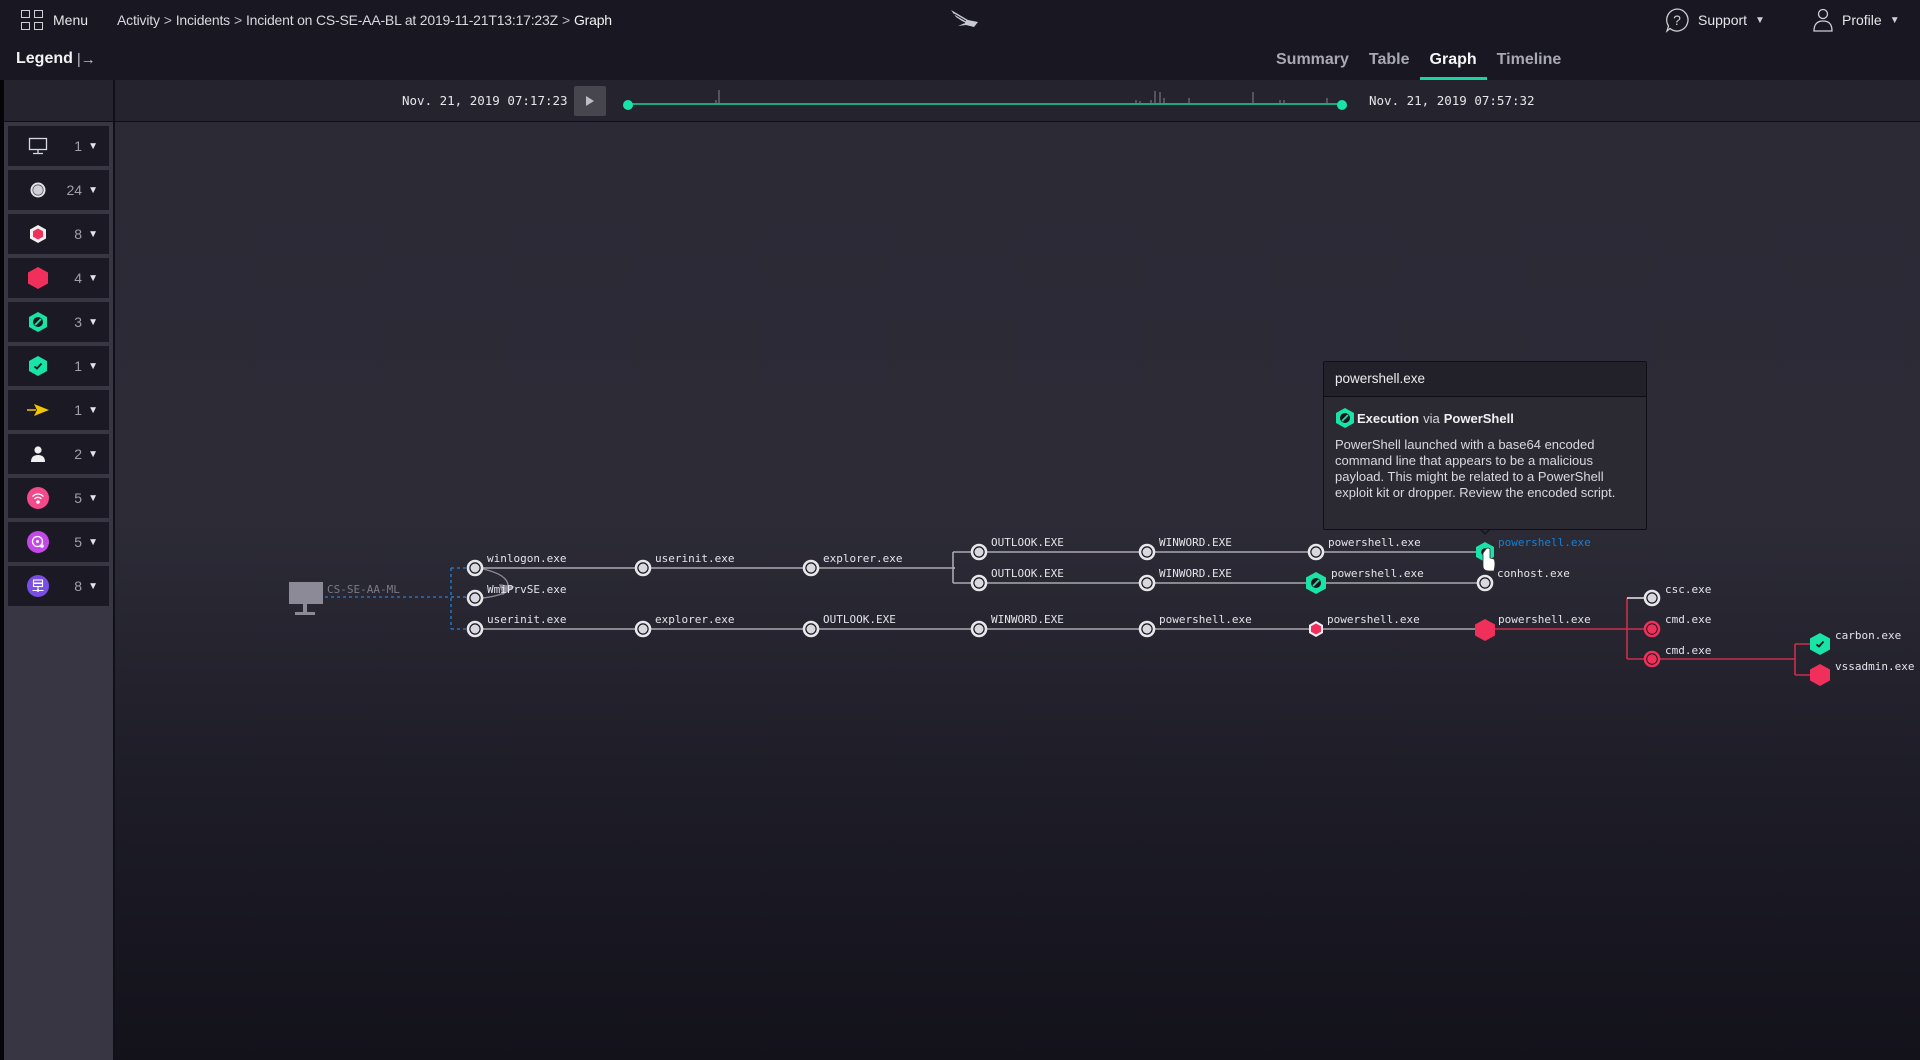 This screenshot has width=1920, height=1060. I want to click on node-label: winlogon.exe, so click(526, 558).